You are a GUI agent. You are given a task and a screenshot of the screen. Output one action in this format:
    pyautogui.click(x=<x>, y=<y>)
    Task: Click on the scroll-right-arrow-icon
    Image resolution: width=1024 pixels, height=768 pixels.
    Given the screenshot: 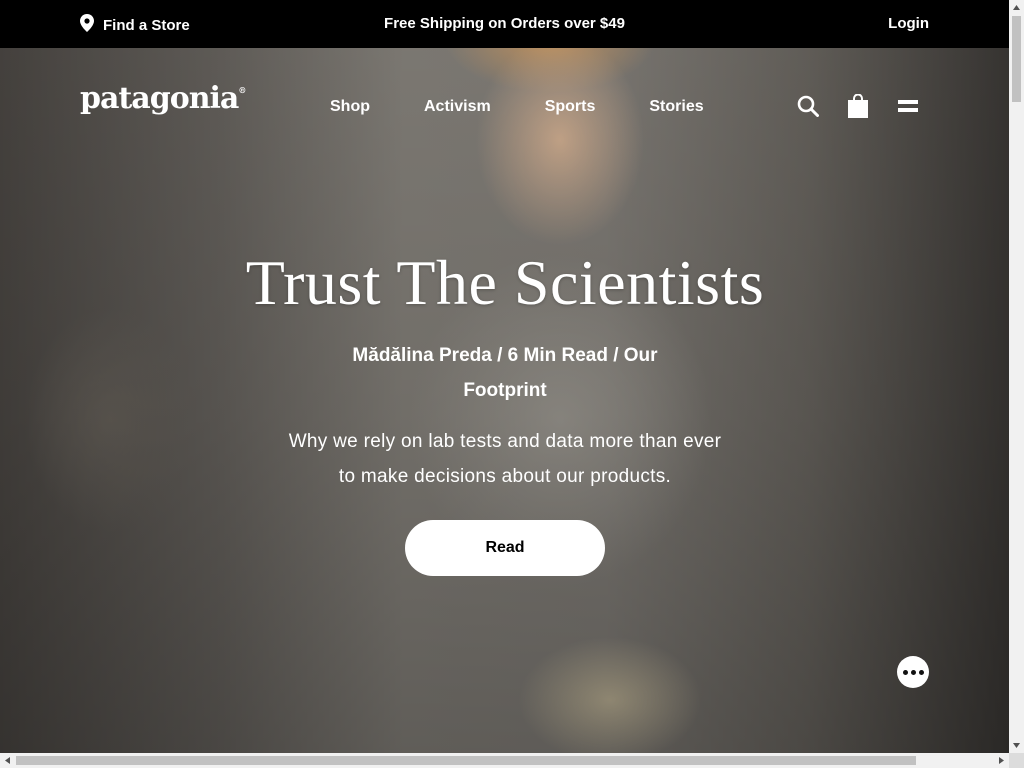 What is the action you would take?
    pyautogui.click(x=1001, y=760)
    